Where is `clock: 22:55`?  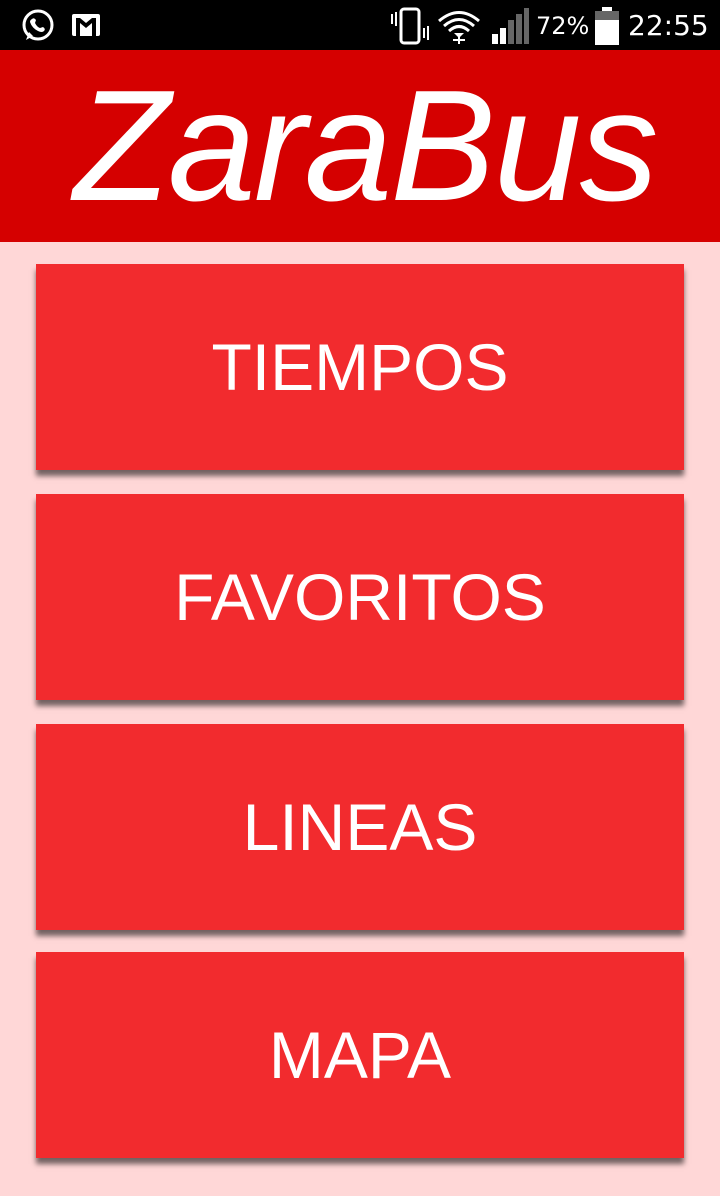
clock: 22:55 is located at coordinates (668, 25).